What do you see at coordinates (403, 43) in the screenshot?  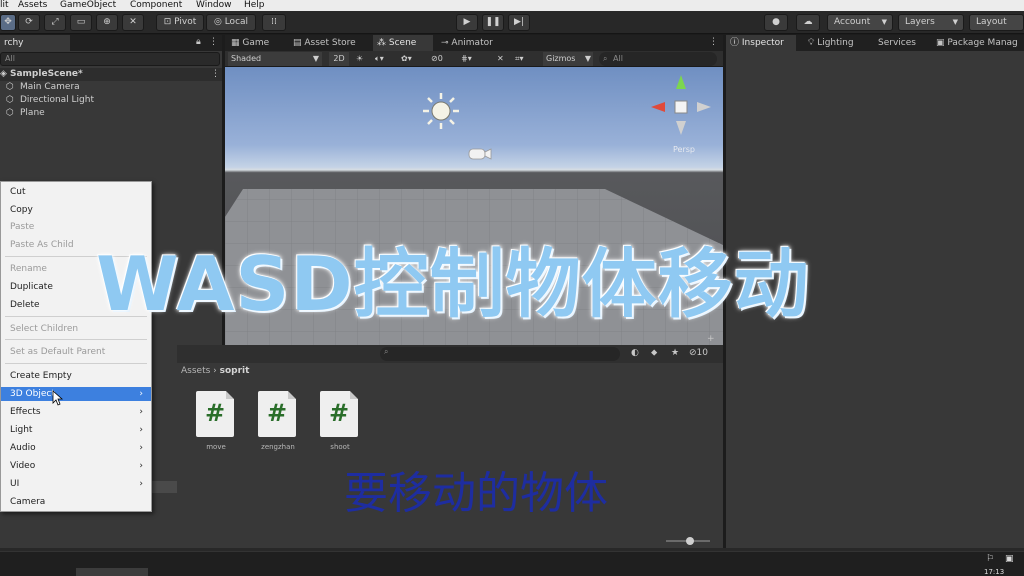 I see `tab-scene: ⁂ Scene` at bounding box center [403, 43].